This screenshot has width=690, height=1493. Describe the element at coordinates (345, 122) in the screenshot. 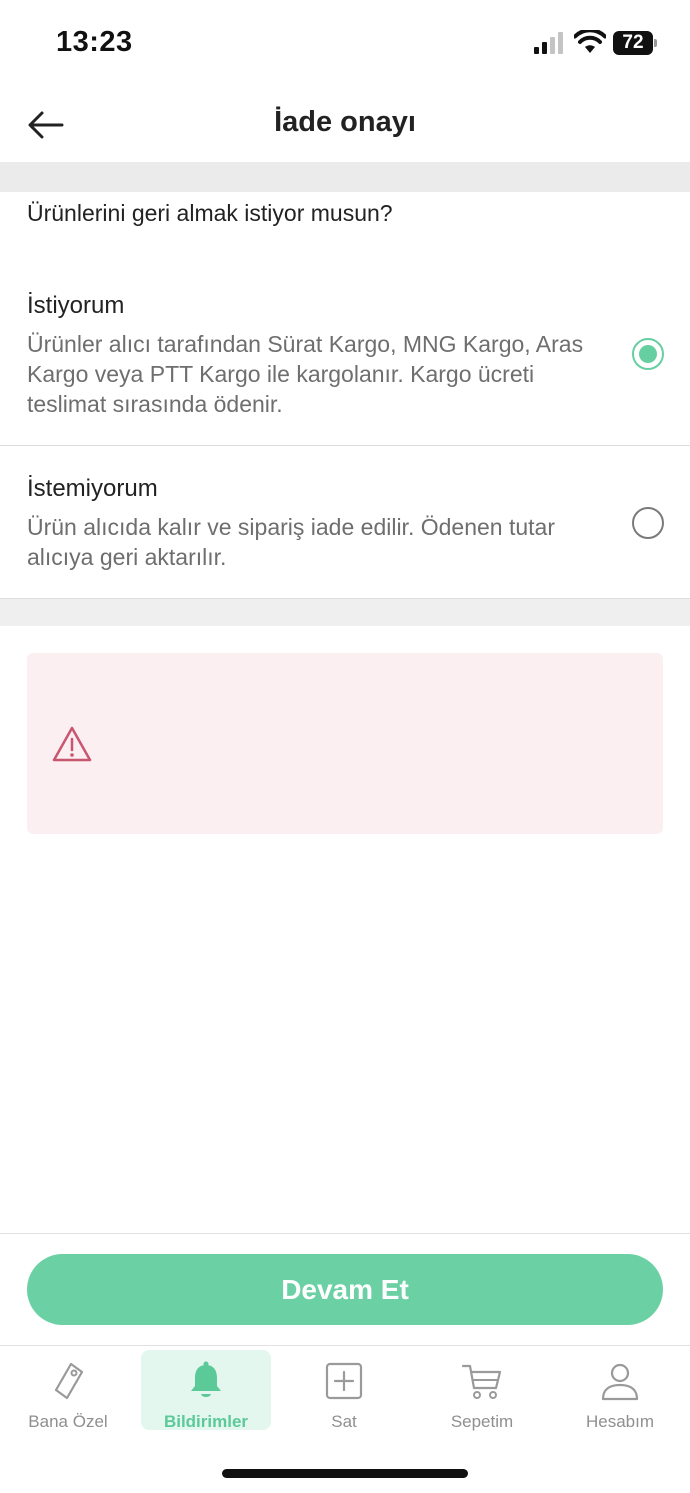

I see `page-title: İade onayı` at that location.